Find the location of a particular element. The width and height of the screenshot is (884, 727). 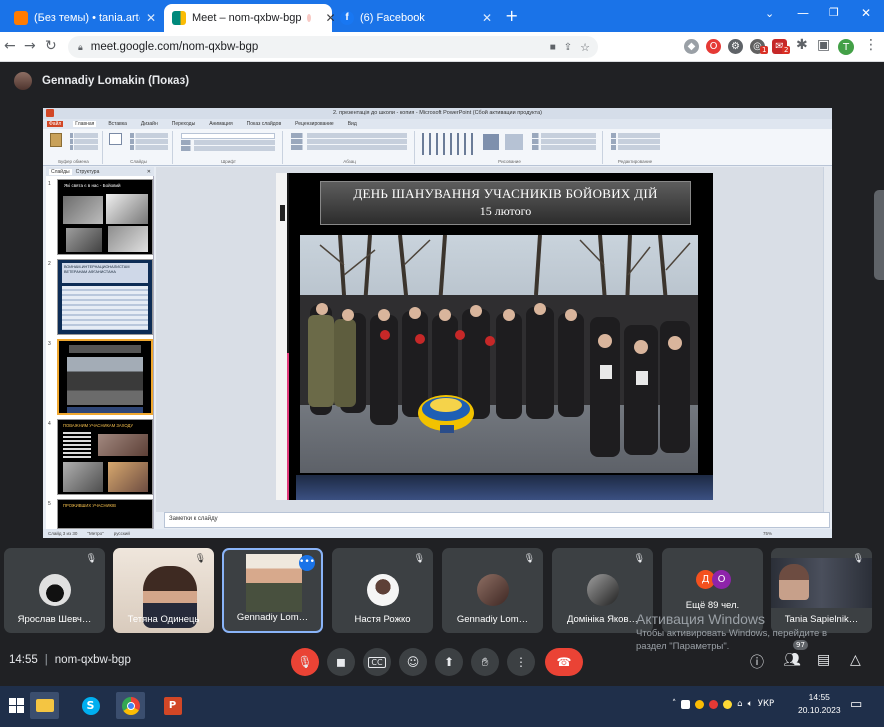

slides-pane-tabs: Слайды Структура ✕ is located at coordinates (100, 171).